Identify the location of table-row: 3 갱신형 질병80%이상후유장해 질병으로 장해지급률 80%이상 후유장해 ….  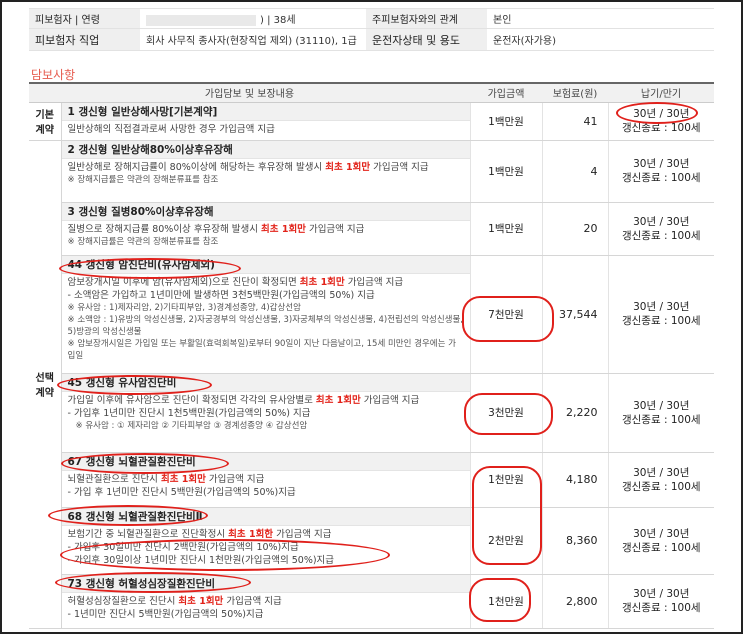
(372, 229).